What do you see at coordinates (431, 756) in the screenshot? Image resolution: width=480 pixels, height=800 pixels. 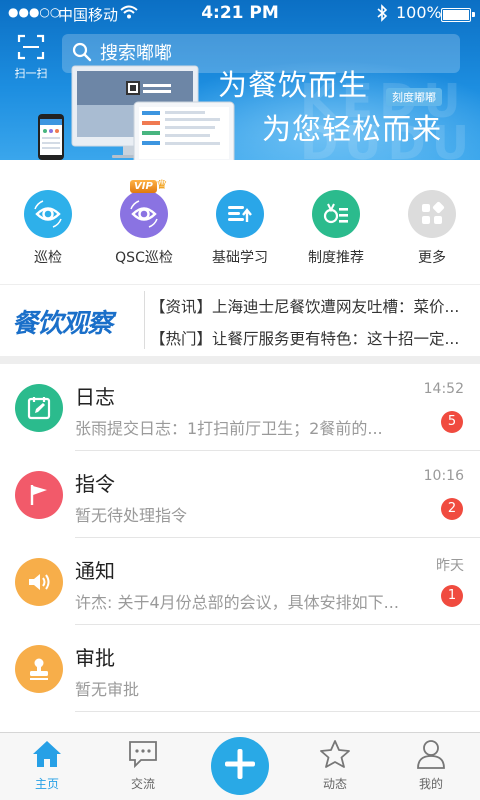 I see `user-icon` at bounding box center [431, 756].